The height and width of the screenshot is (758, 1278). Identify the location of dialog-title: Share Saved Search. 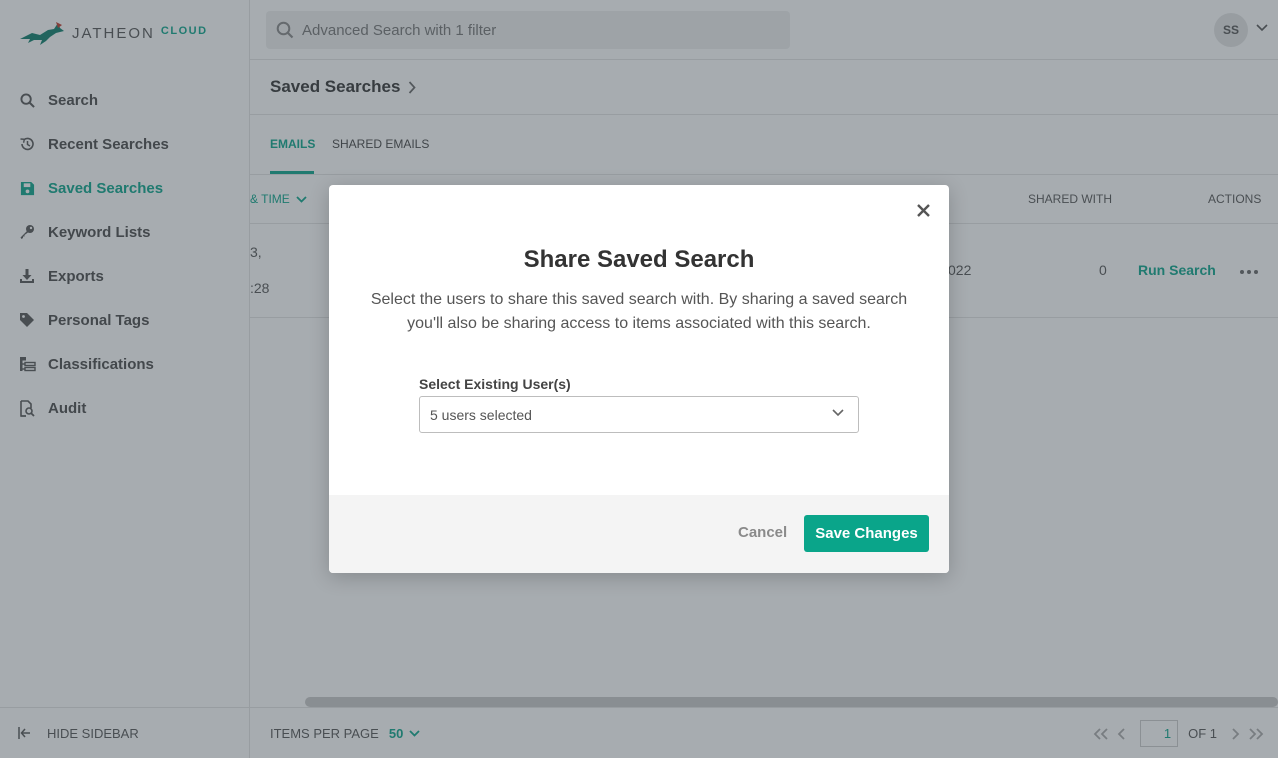
(639, 259).